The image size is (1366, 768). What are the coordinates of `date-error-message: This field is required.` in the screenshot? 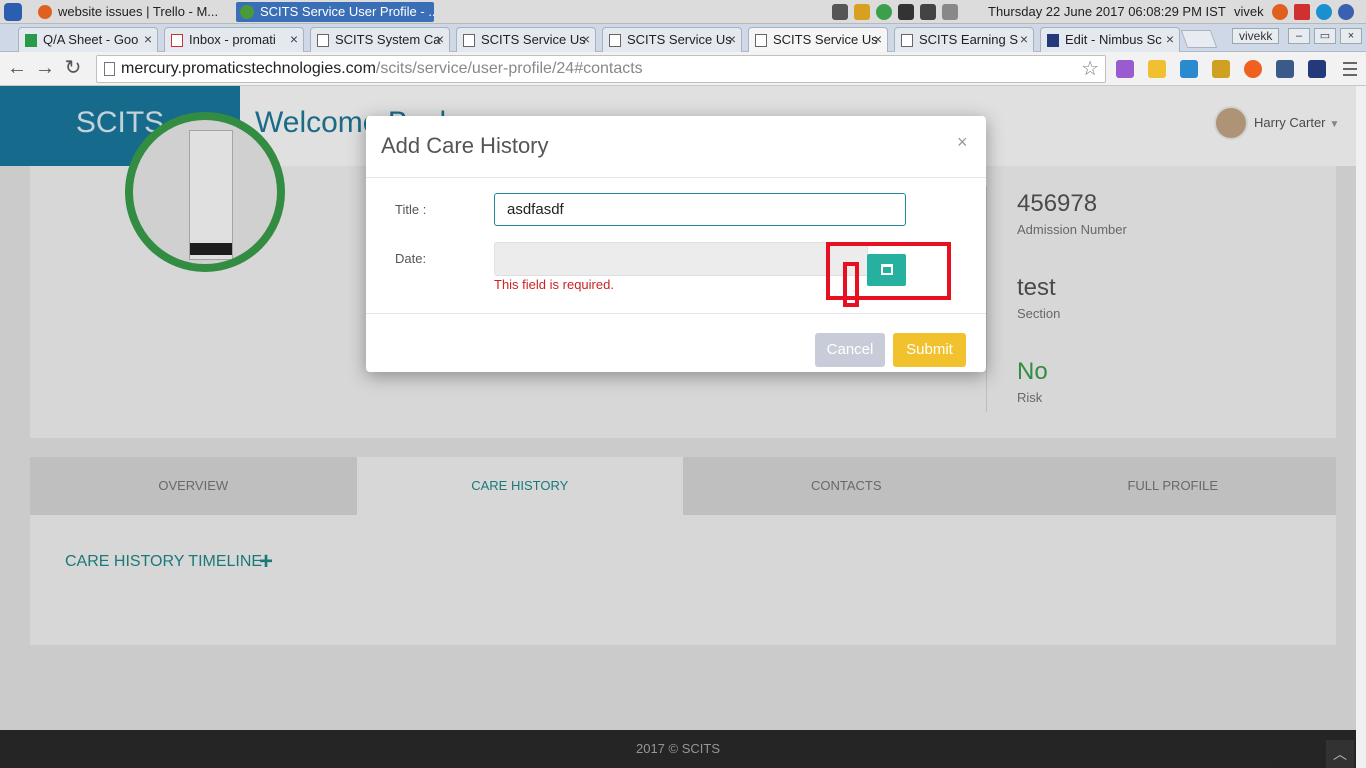 It's located at (554, 284).